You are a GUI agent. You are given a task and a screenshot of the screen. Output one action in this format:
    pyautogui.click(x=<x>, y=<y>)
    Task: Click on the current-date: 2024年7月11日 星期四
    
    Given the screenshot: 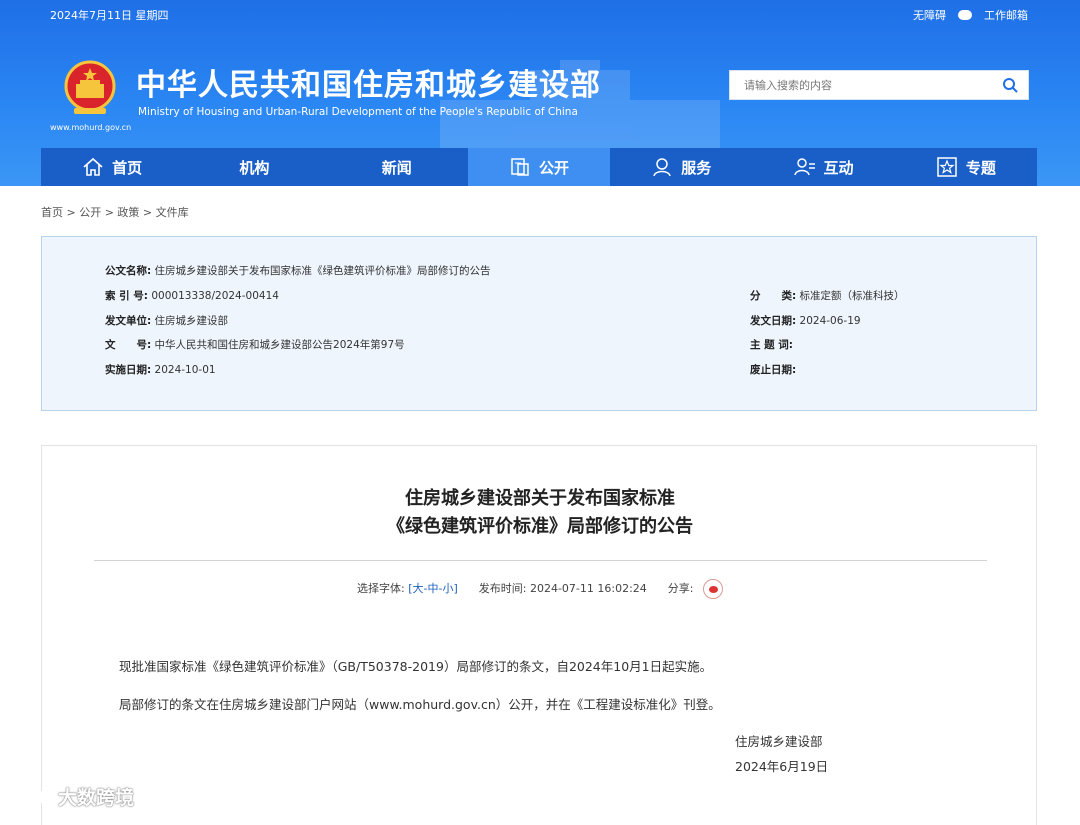 What is the action you would take?
    pyautogui.click(x=109, y=15)
    